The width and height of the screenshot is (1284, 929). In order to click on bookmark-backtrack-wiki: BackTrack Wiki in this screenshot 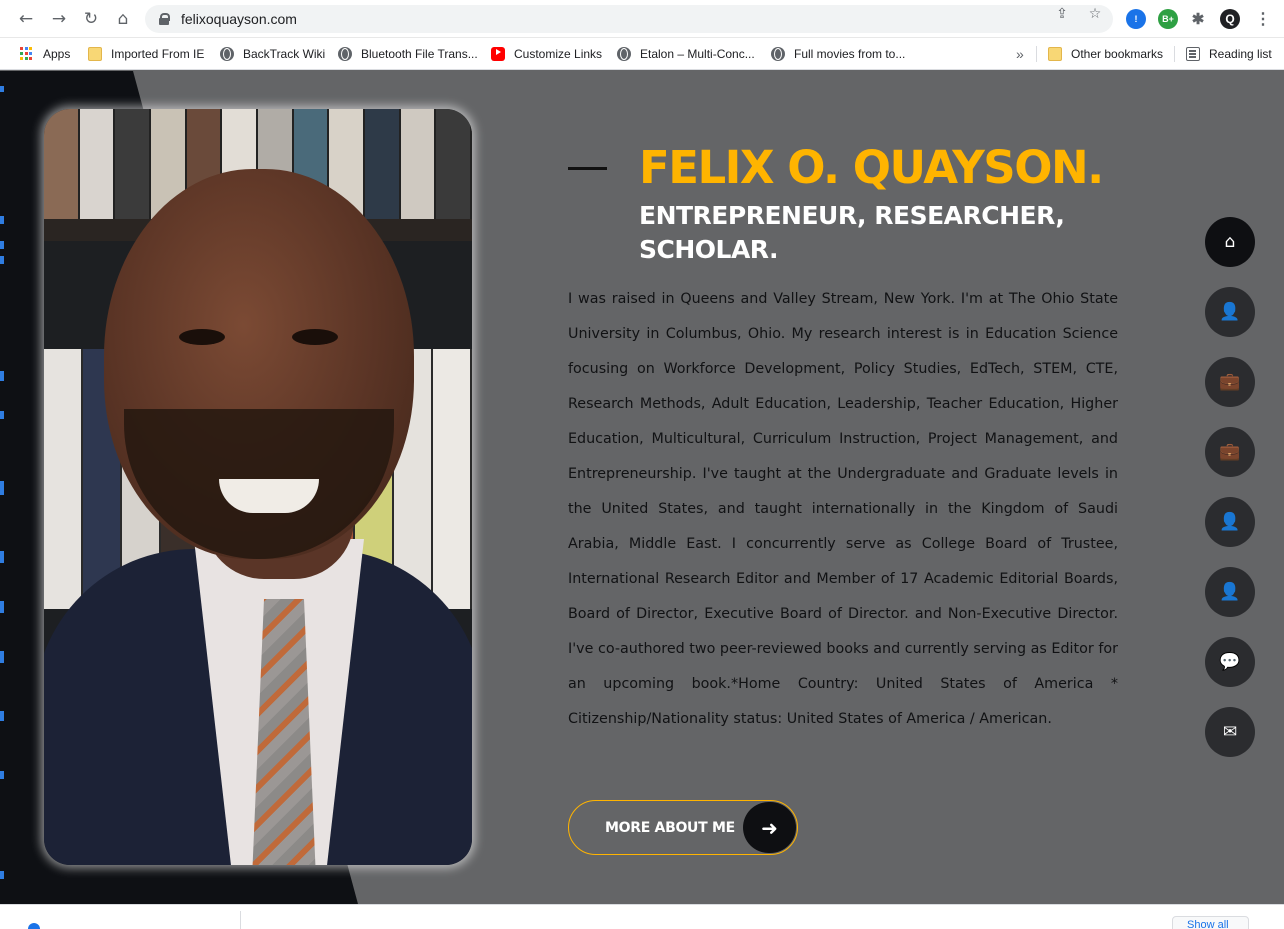, I will do `click(272, 54)`.